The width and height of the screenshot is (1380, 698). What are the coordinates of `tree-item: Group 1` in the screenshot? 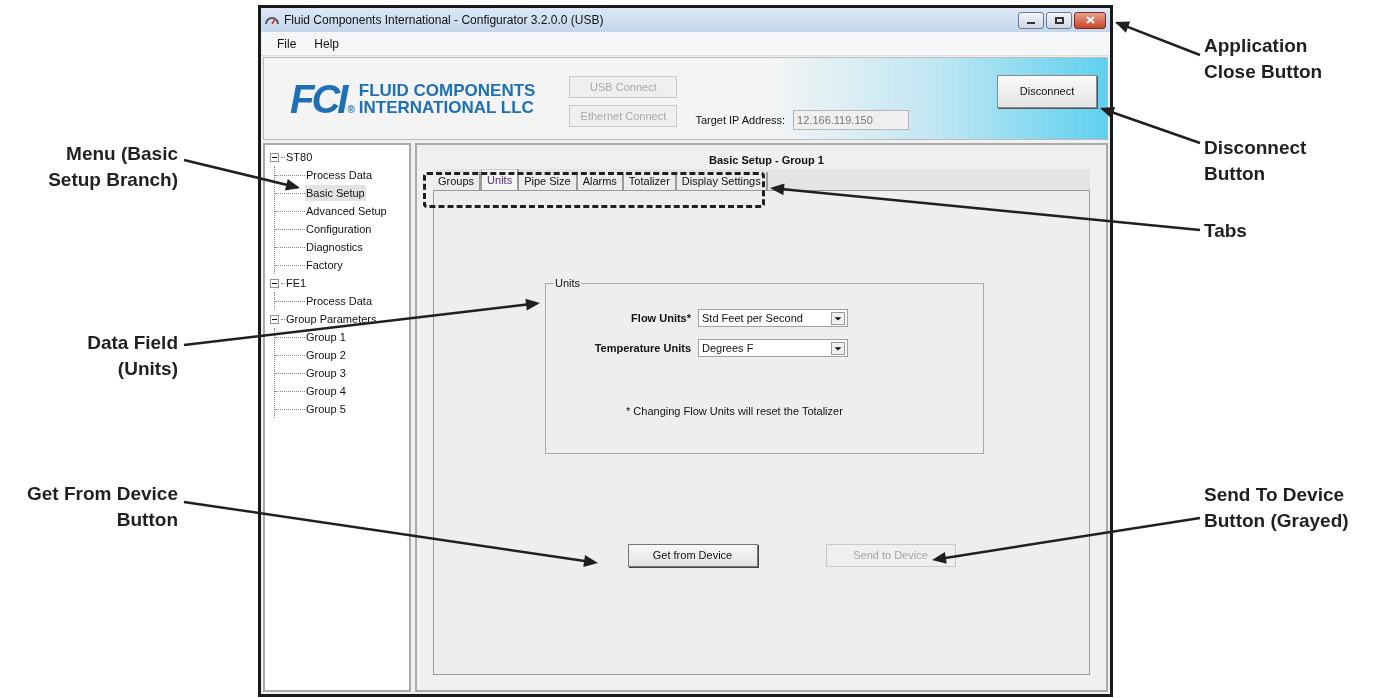 It's located at (326, 337).